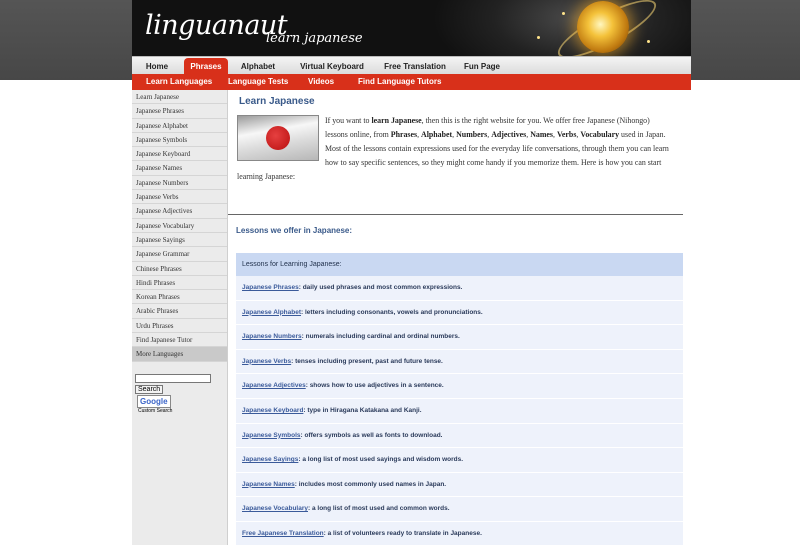 The width and height of the screenshot is (800, 545). Describe the element at coordinates (157, 66) in the screenshot. I see `nav-tab-home: Home` at that location.